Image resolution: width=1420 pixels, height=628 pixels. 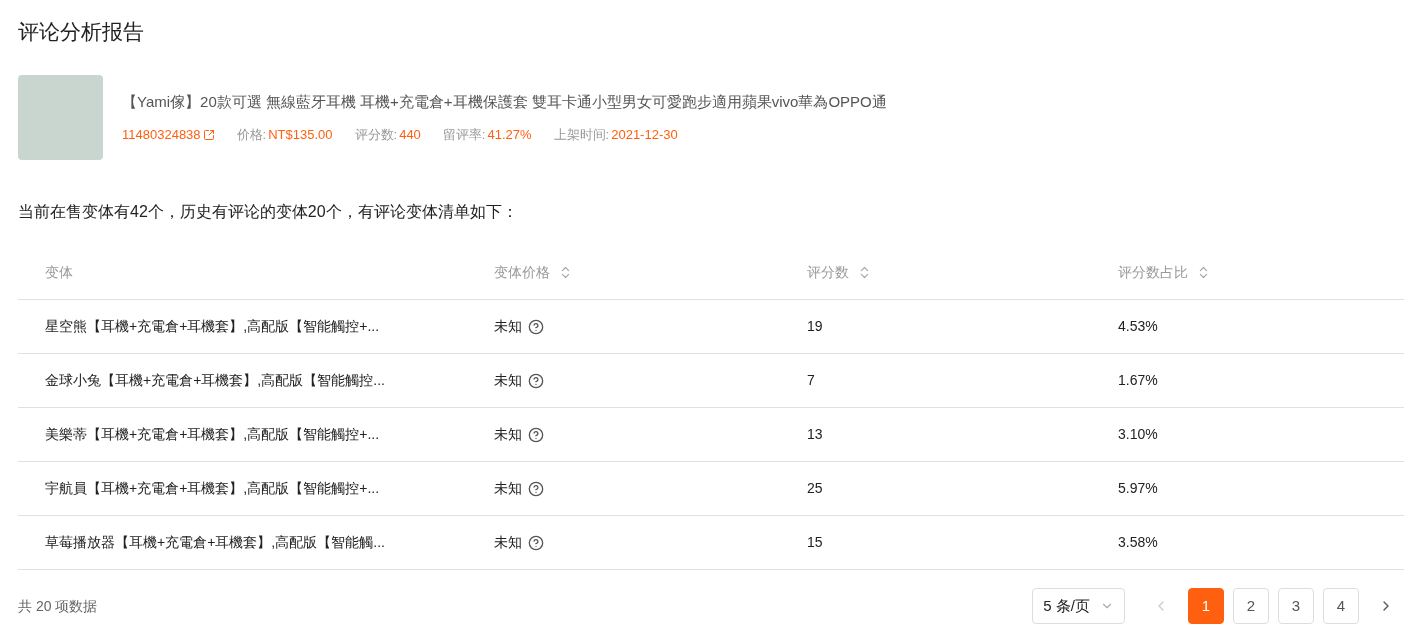 I want to click on table-cell-text: 4.53%, so click(x=1138, y=326).